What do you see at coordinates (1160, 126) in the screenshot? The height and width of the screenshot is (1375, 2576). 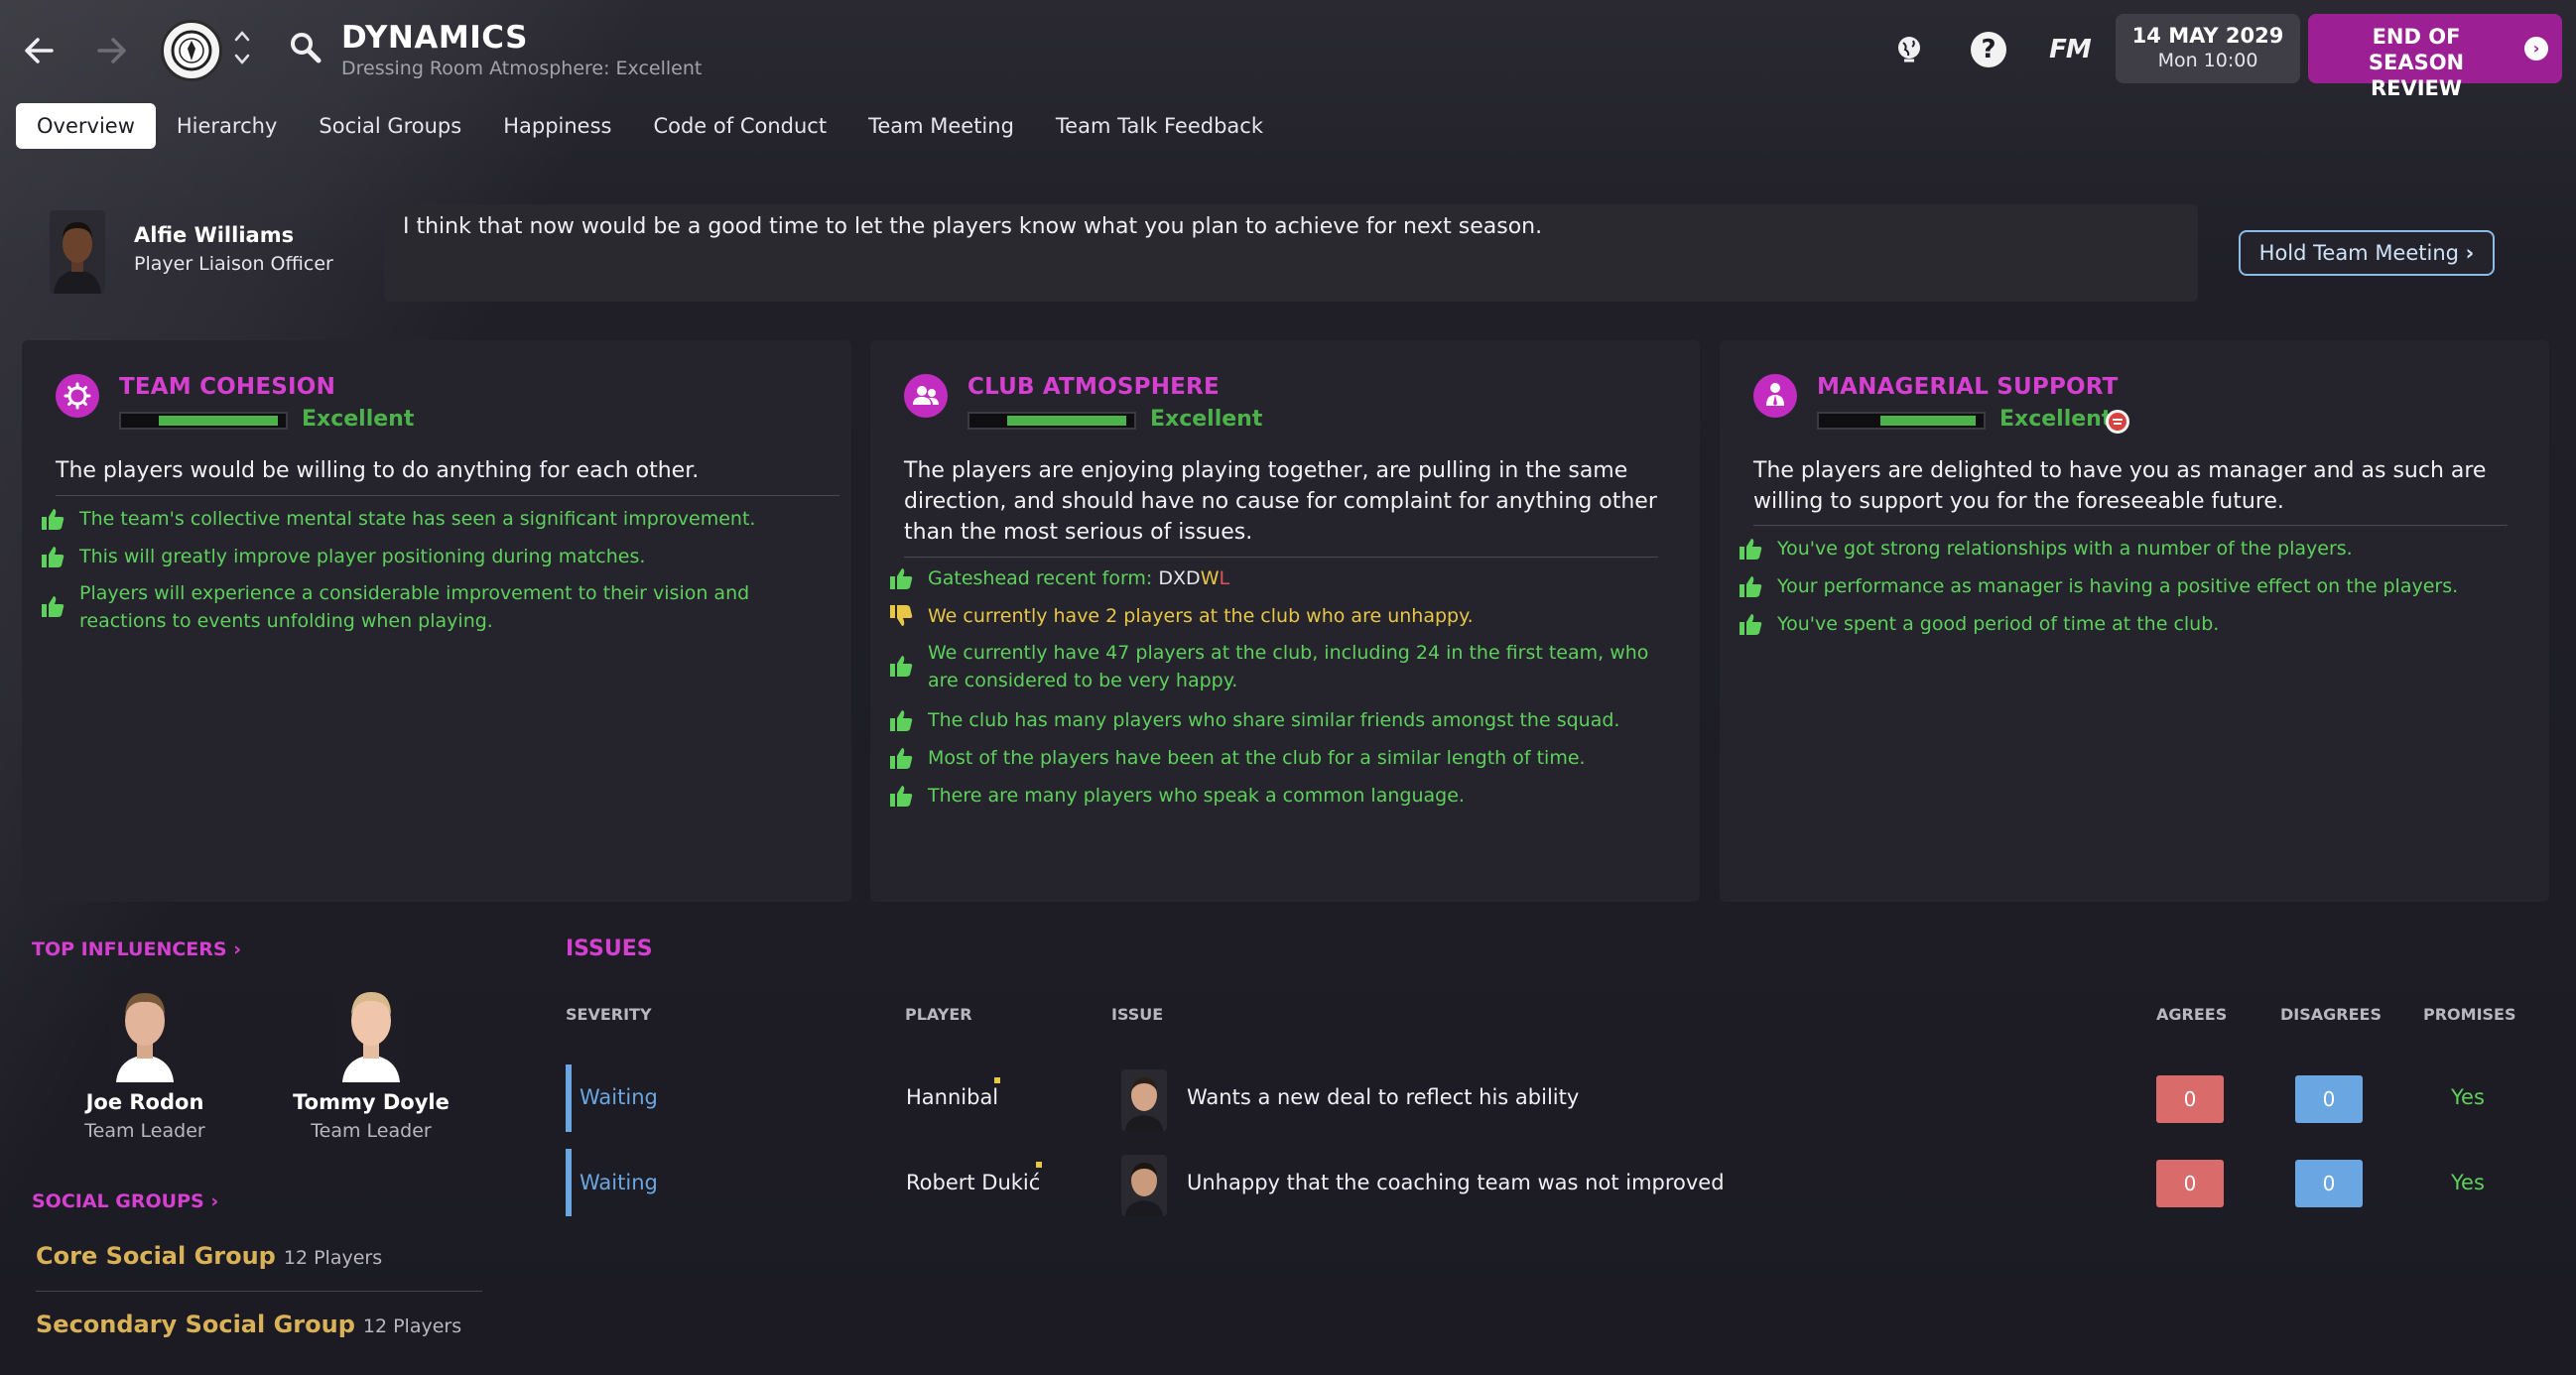 I see `tab-team-talk-feedback: Team Talk Feedback` at bounding box center [1160, 126].